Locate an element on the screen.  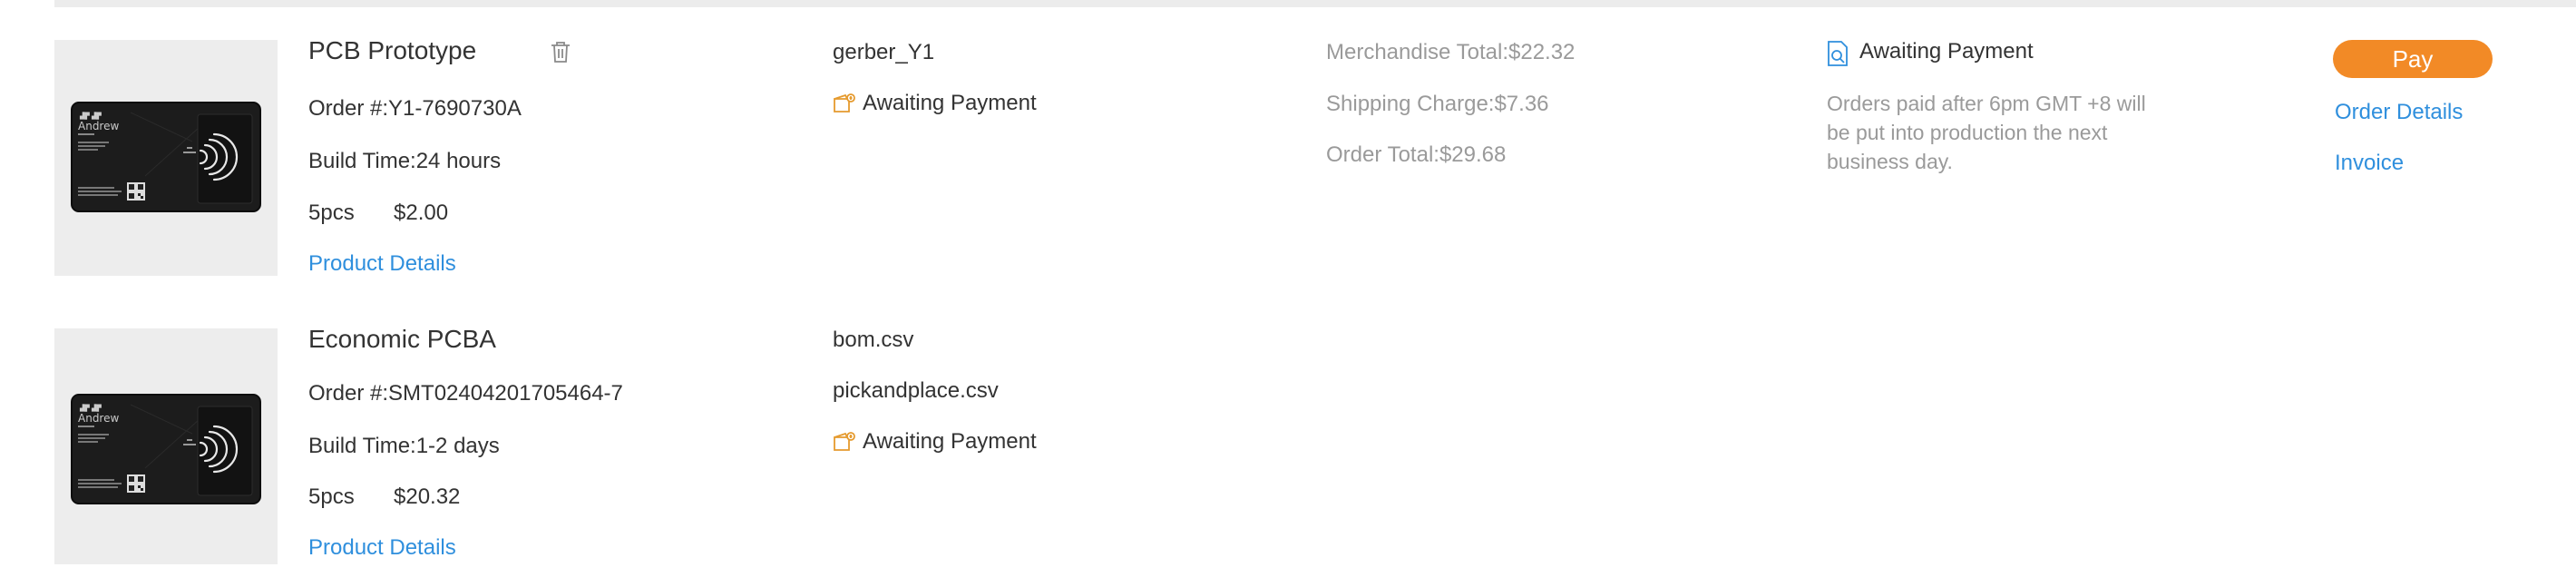
product-name: Economic PCBA is located at coordinates (402, 339).